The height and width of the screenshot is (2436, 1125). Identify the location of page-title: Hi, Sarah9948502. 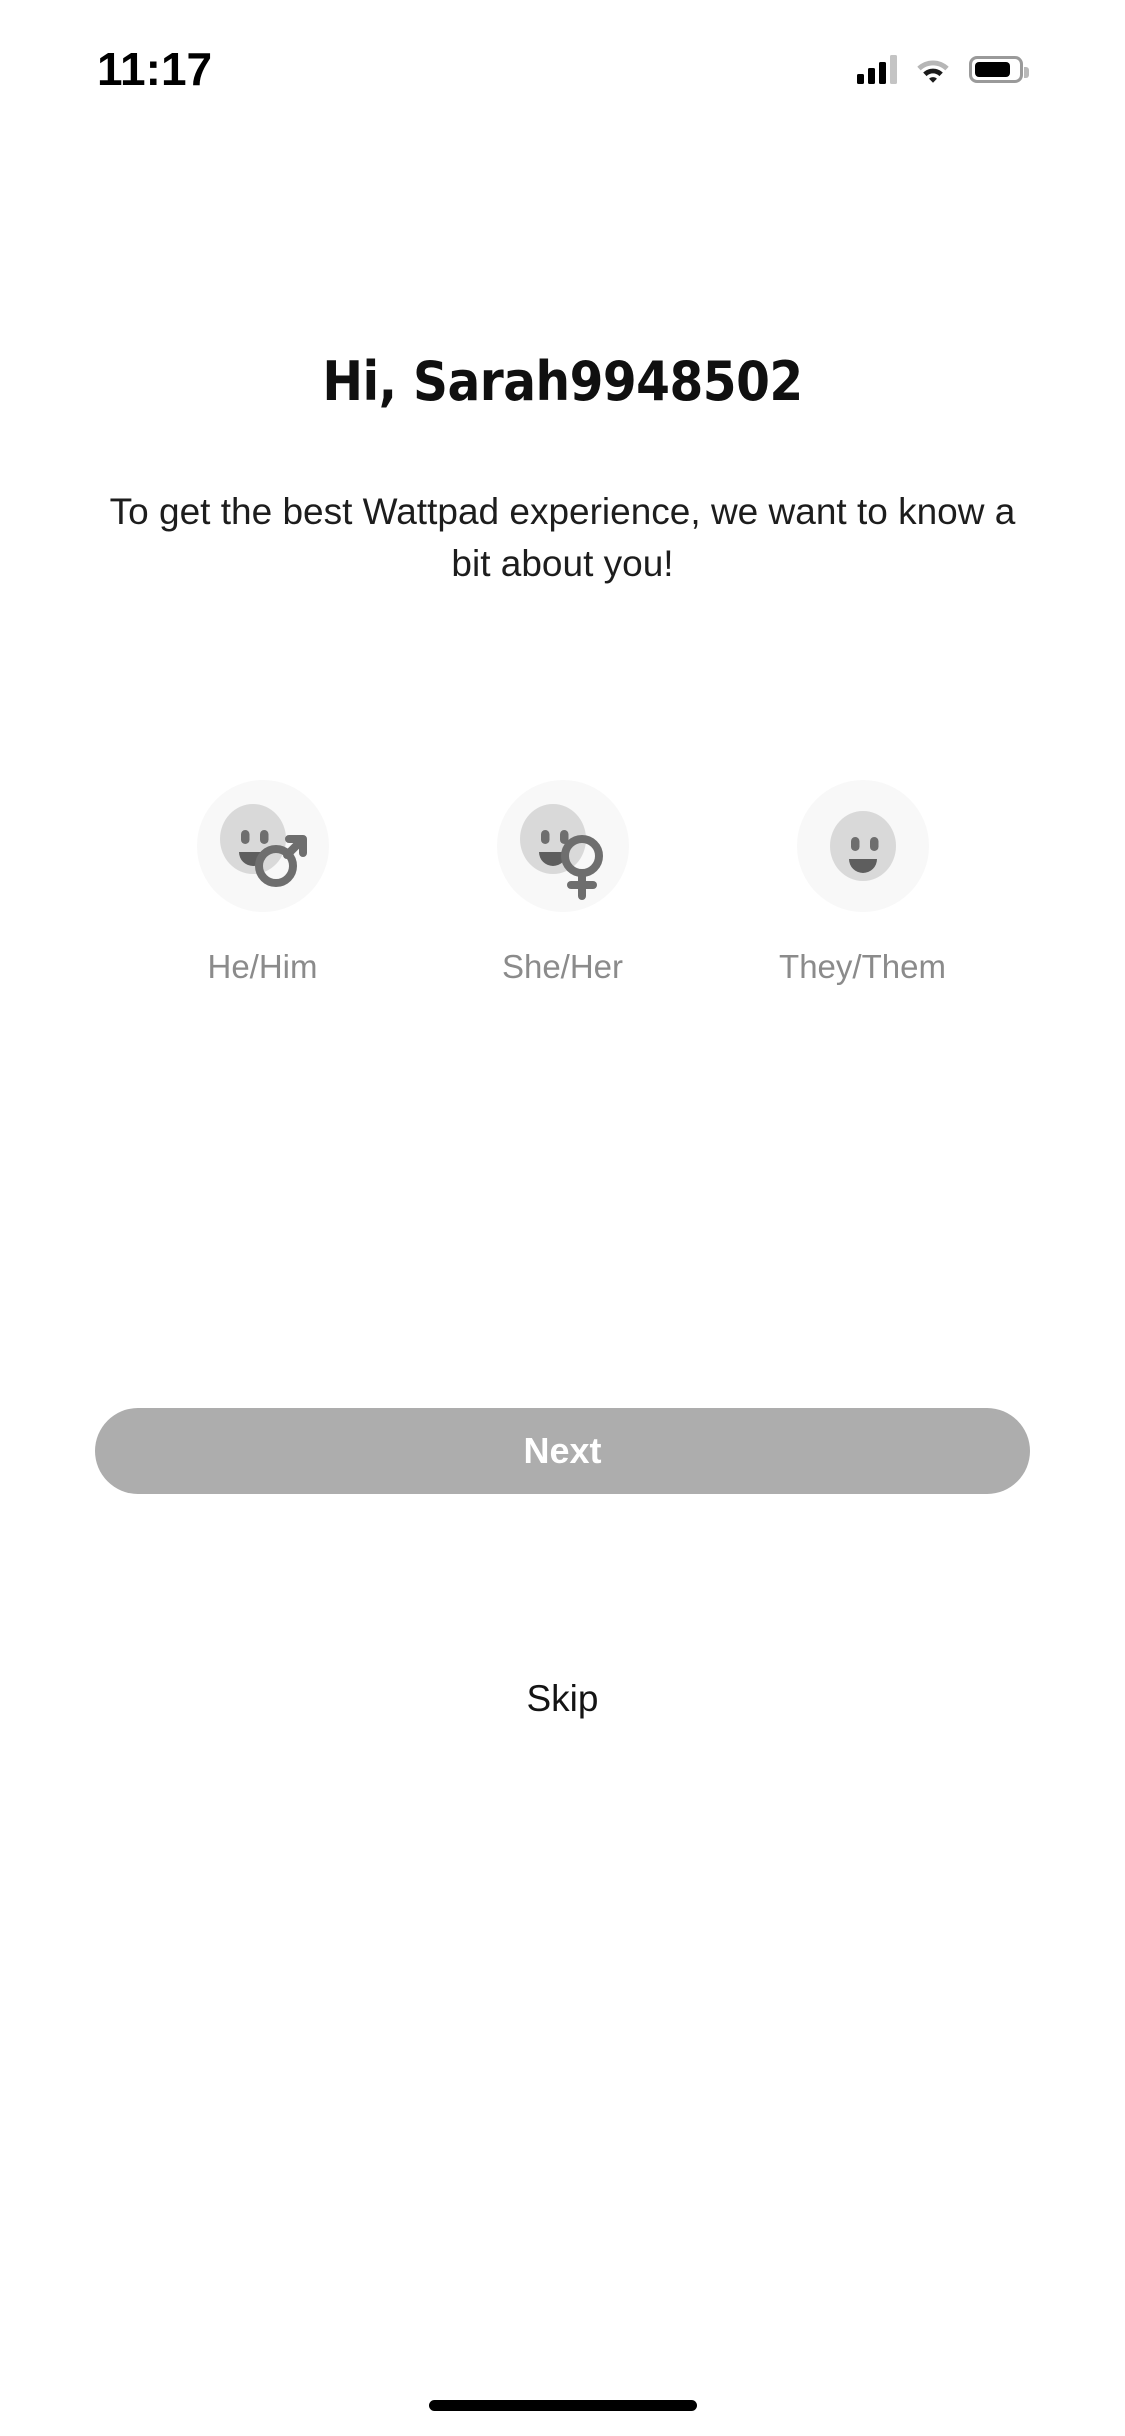
(562, 381).